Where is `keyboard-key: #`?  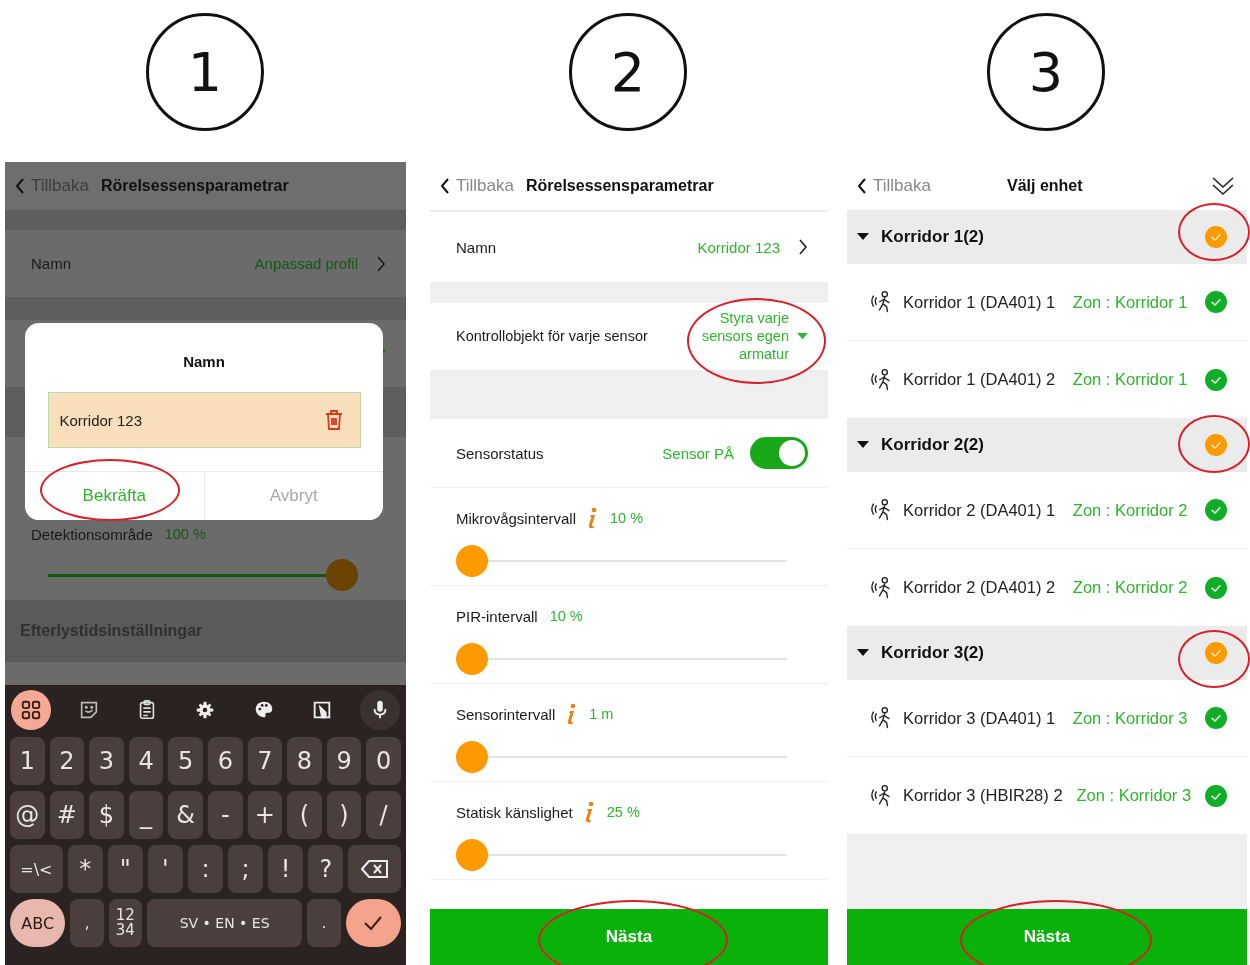
keyboard-key: # is located at coordinates (67, 815).